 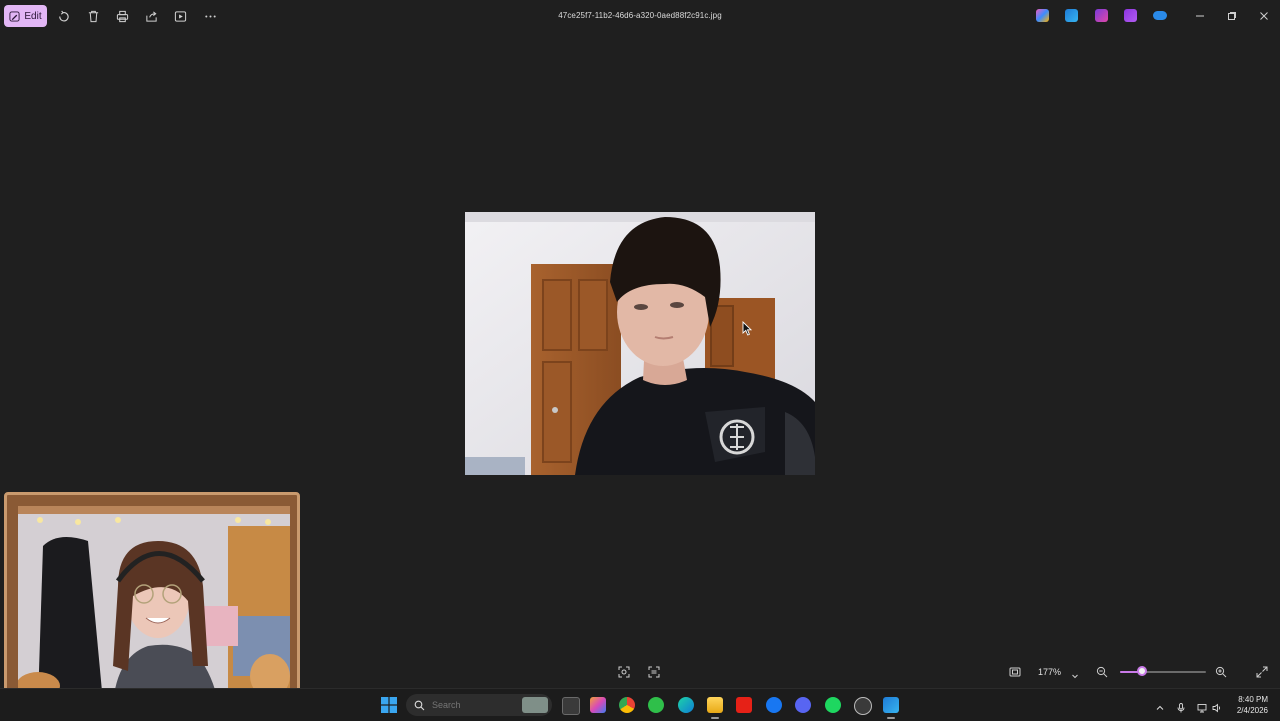 I want to click on obs-icon, so click(x=863, y=706).